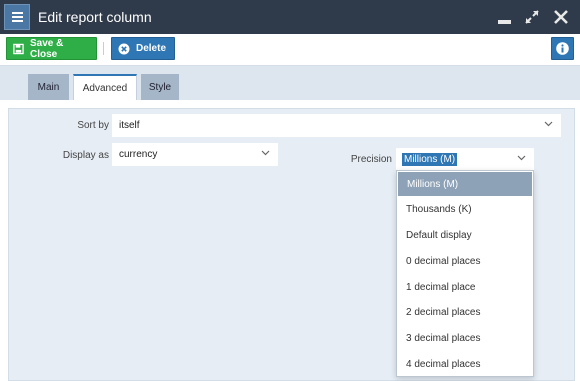  I want to click on info-button, so click(562, 48).